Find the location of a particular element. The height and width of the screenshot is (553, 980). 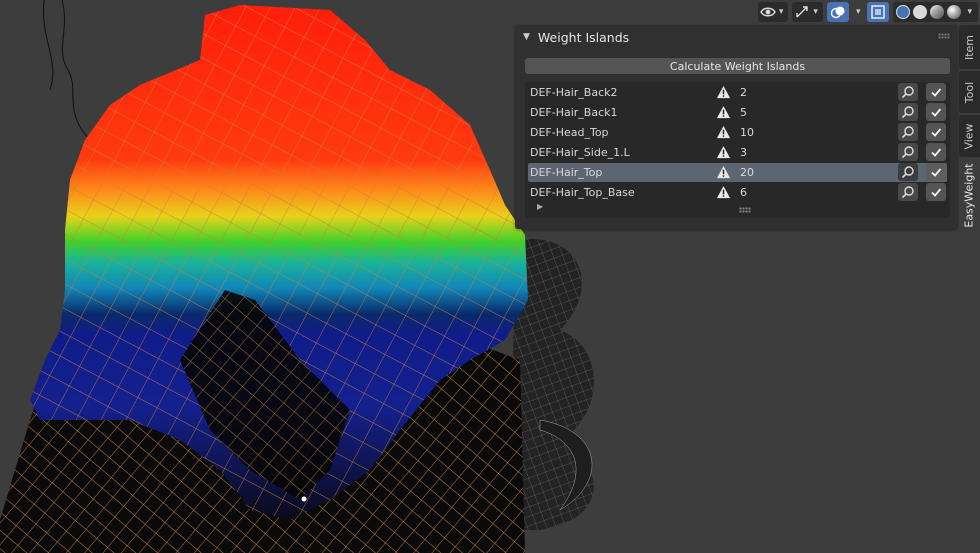

bone-name: DEF-Hair_Top_Base is located at coordinates (582, 192).